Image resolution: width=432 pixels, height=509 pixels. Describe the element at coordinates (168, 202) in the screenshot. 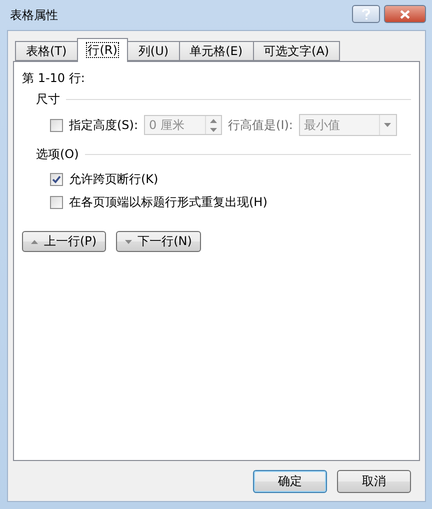

I see `checkbox-label: 在各页顶端以标题行形式重复出现(H)` at that location.